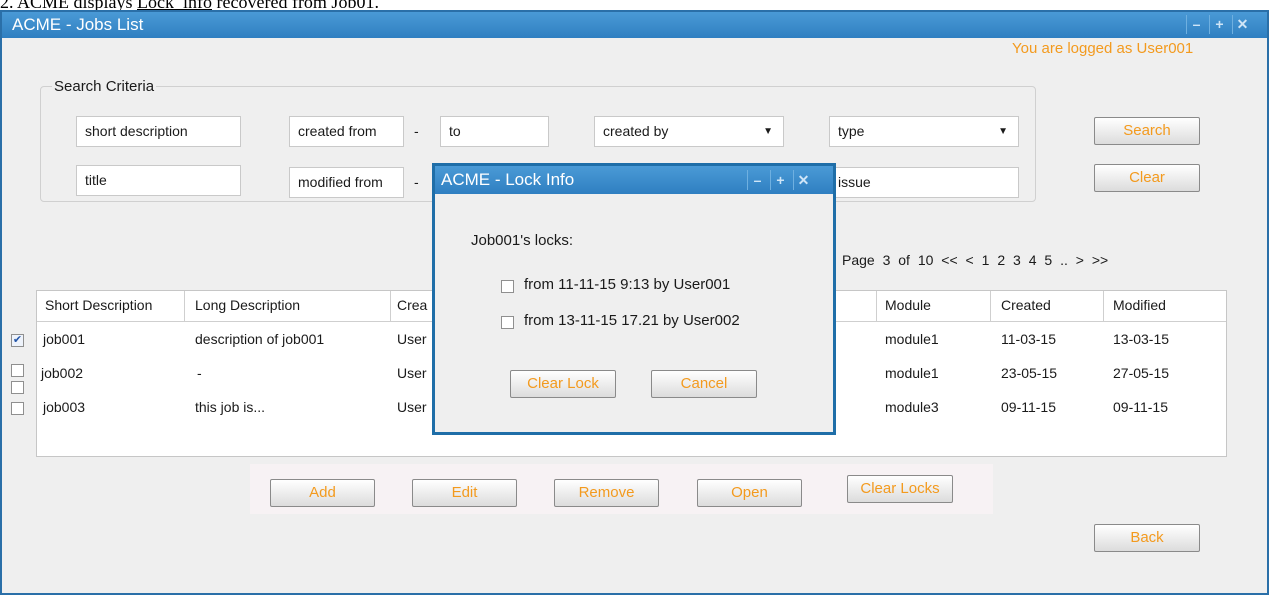 The image size is (1283, 595). I want to click on row-2-checkbox, so click(17, 370).